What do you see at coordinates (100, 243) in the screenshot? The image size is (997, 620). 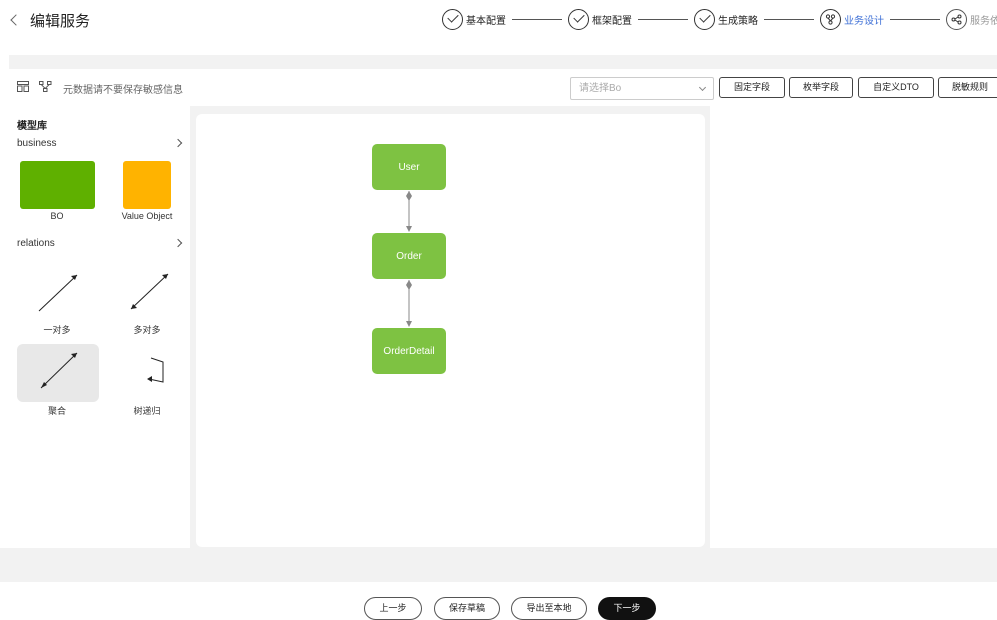 I see `section-relations: relations` at bounding box center [100, 243].